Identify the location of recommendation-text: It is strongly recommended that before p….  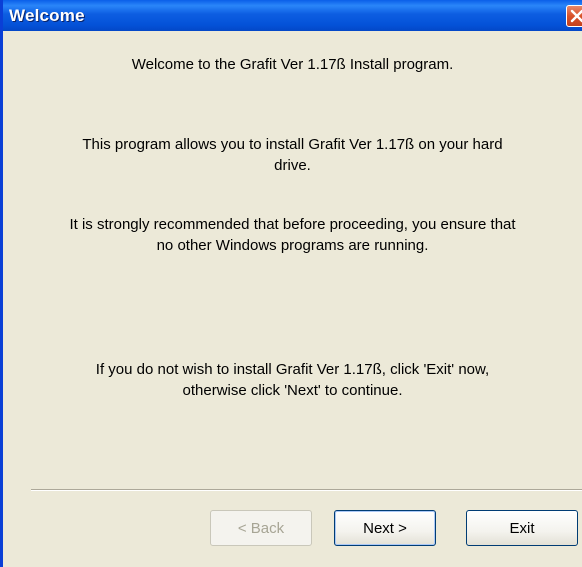
(292, 235).